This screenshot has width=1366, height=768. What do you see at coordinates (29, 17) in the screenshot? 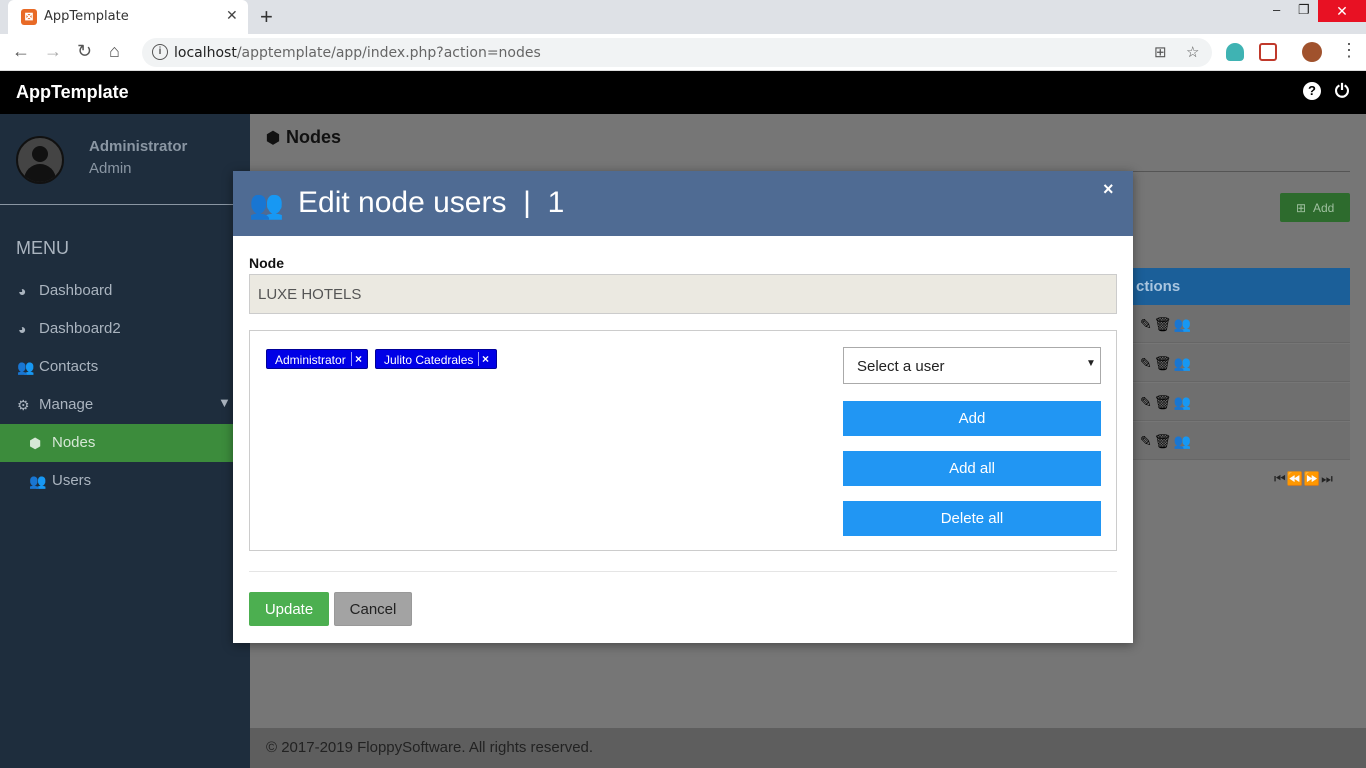
I see `app-favicon-icon: ⊠` at bounding box center [29, 17].